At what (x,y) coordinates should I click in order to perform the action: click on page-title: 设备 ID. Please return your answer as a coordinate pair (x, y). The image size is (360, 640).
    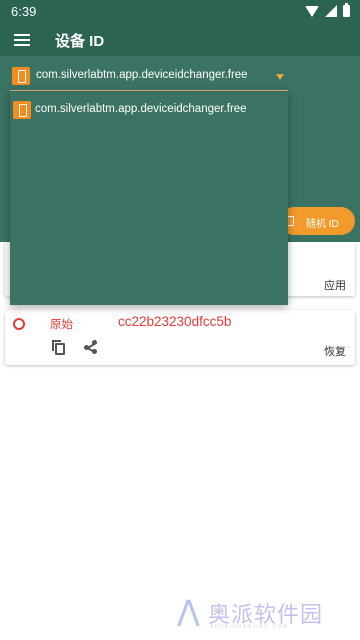
    Looking at the image, I should click on (80, 41).